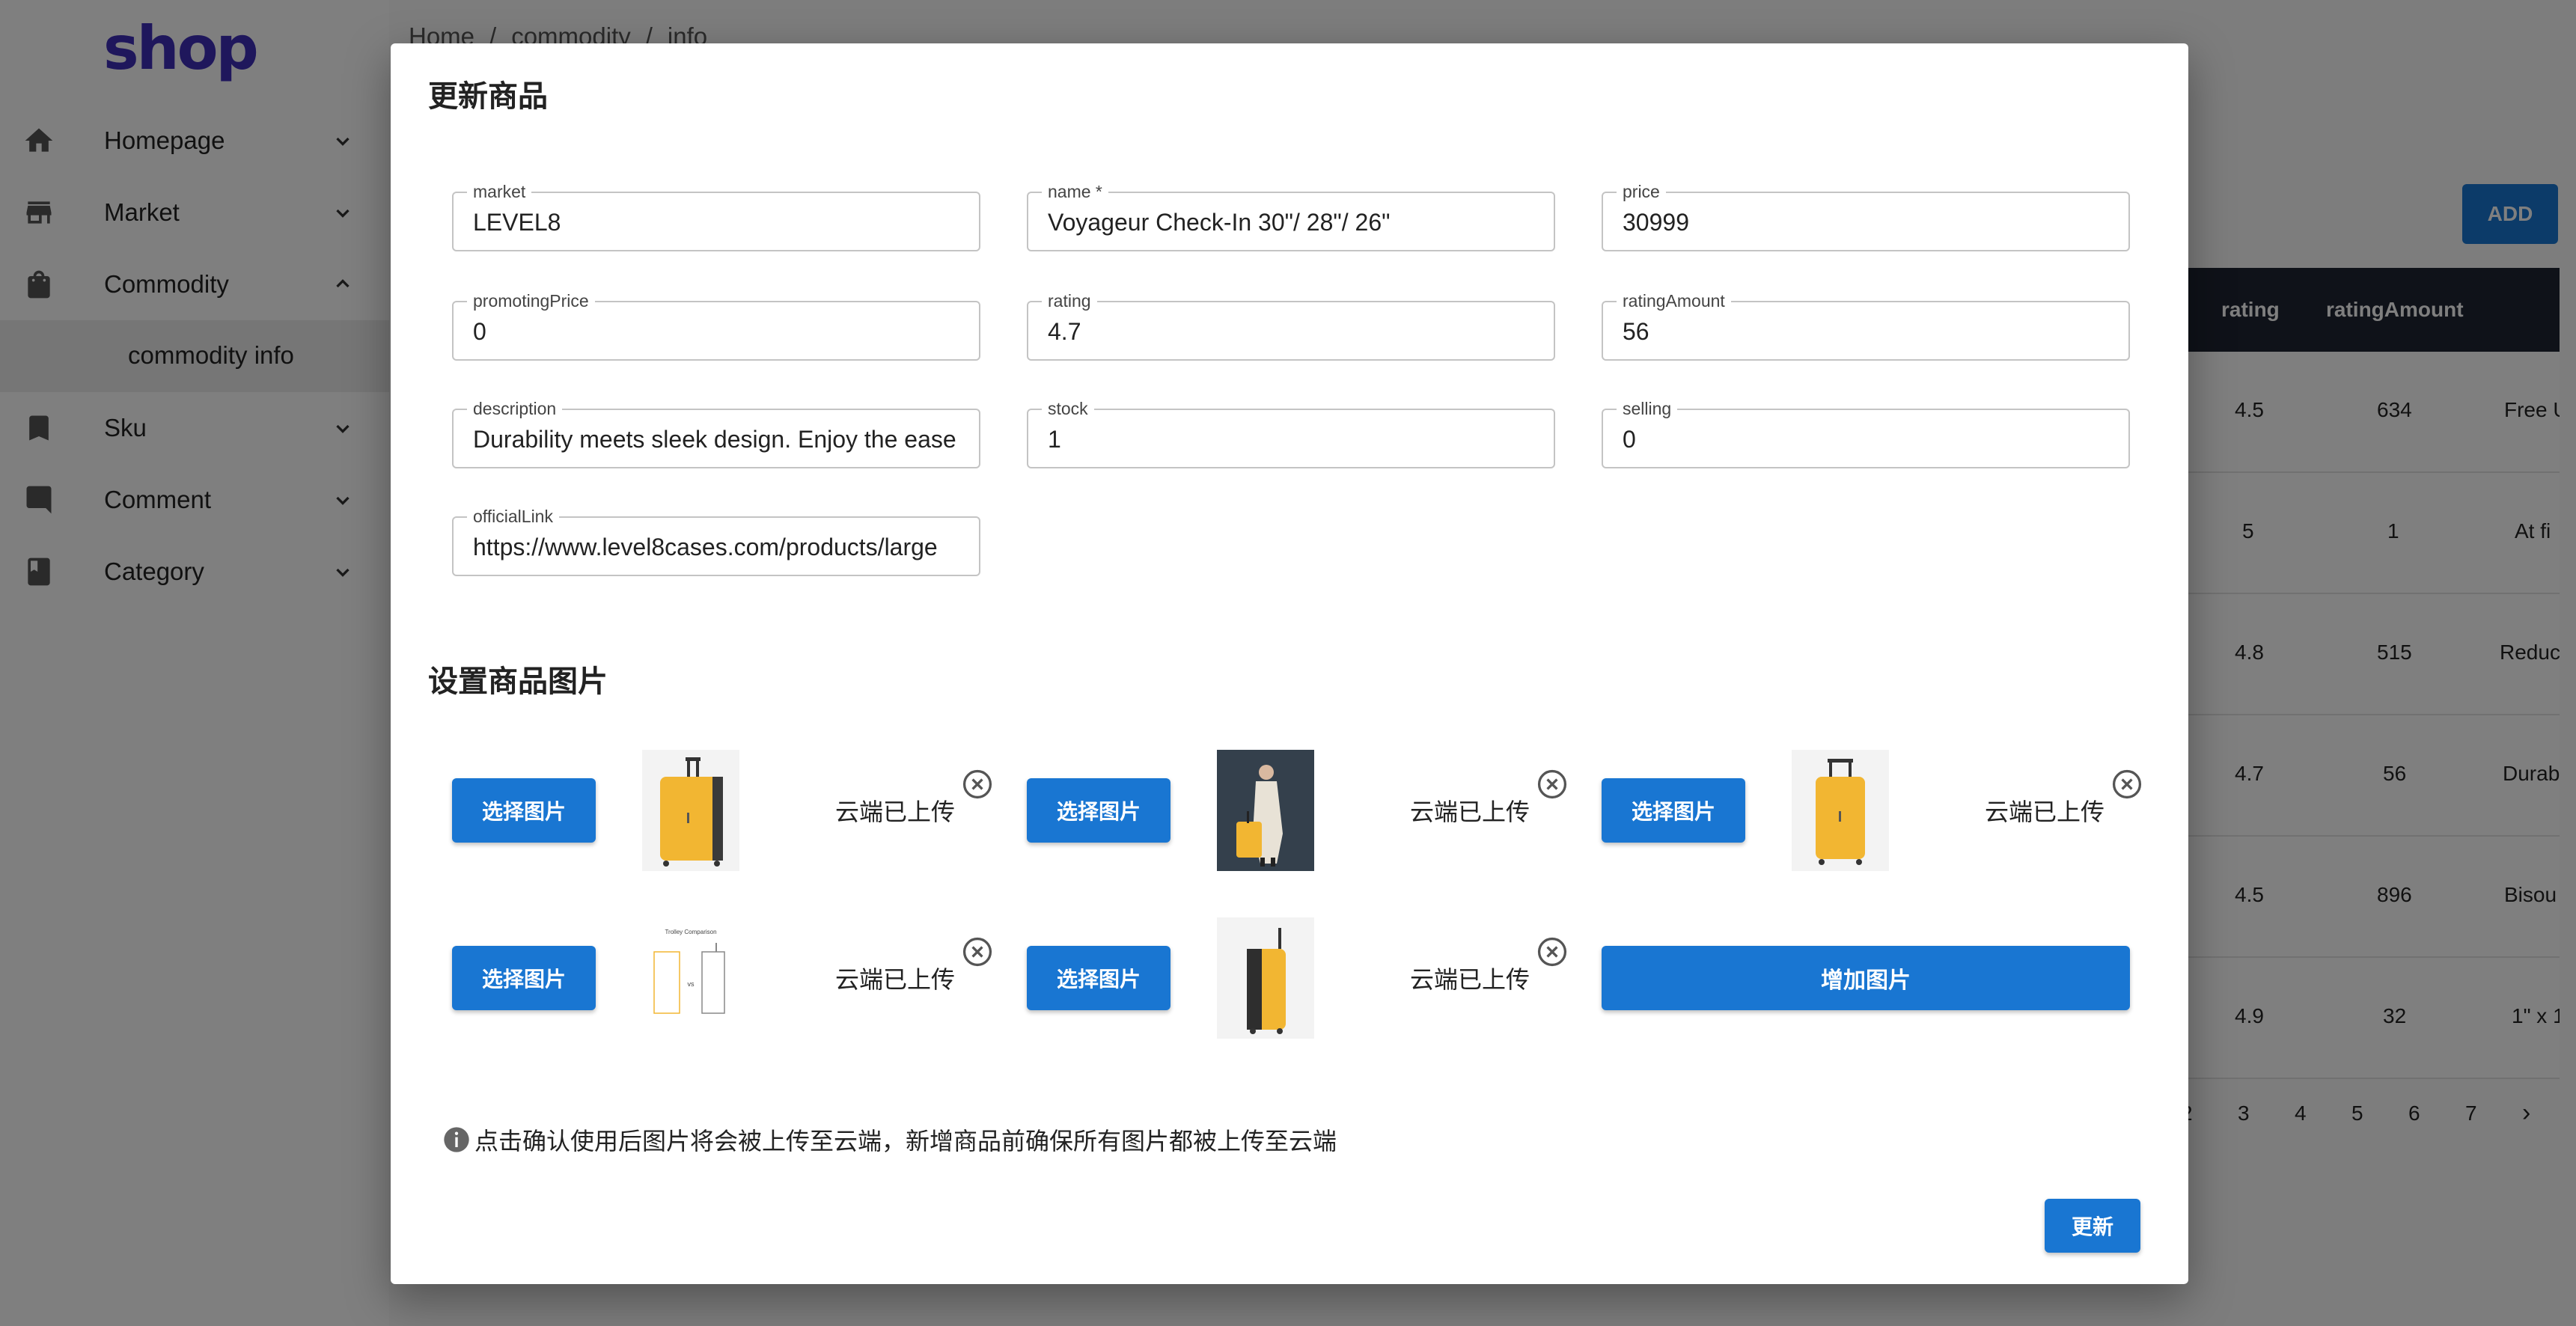 The width and height of the screenshot is (2576, 1326). Describe the element at coordinates (1068, 408) in the screenshot. I see `stock-field-label: stock` at that location.